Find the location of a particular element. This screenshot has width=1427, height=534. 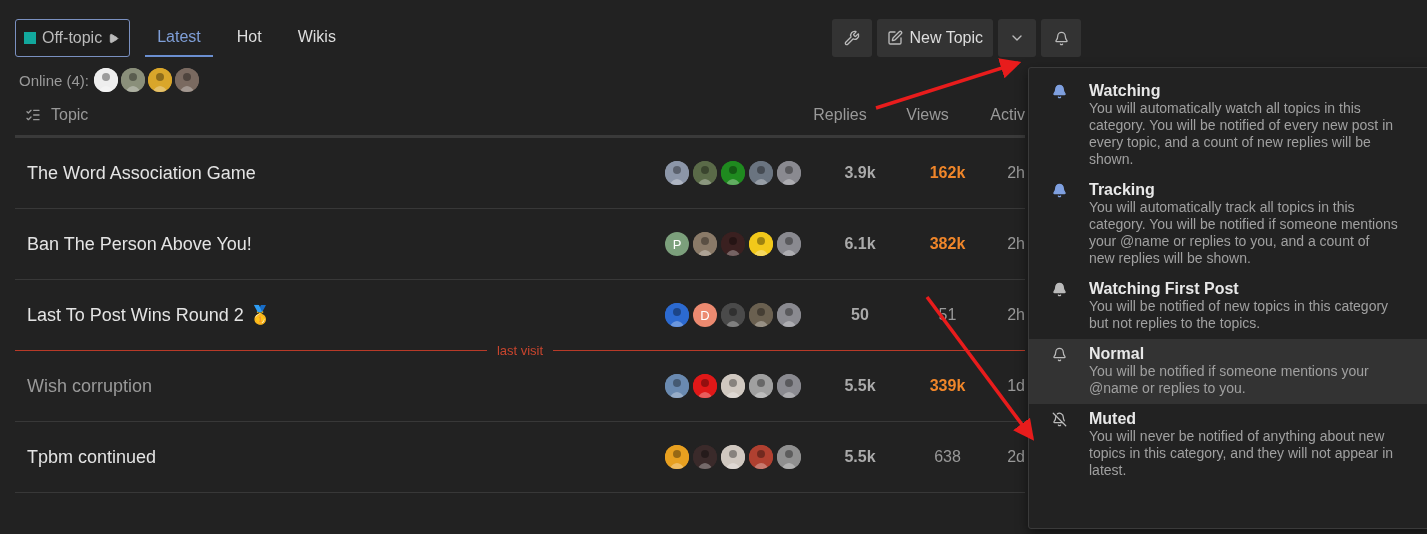

menu-item-title: Watching is located at coordinates (1125, 91).